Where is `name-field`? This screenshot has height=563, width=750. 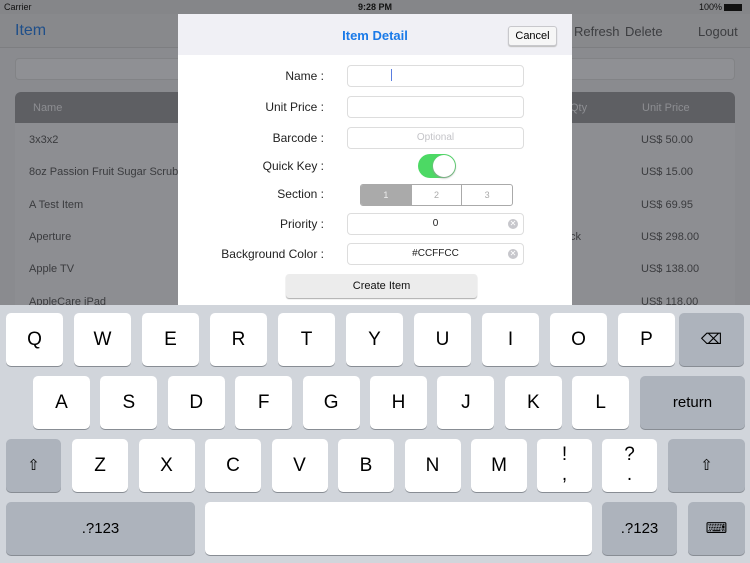
name-field is located at coordinates (435, 76).